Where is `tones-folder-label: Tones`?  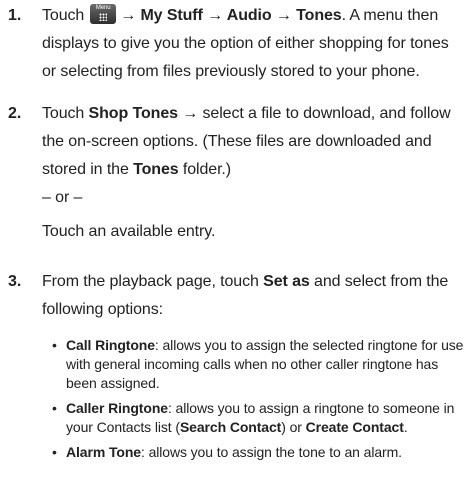 tones-folder-label: Tones is located at coordinates (156, 169).